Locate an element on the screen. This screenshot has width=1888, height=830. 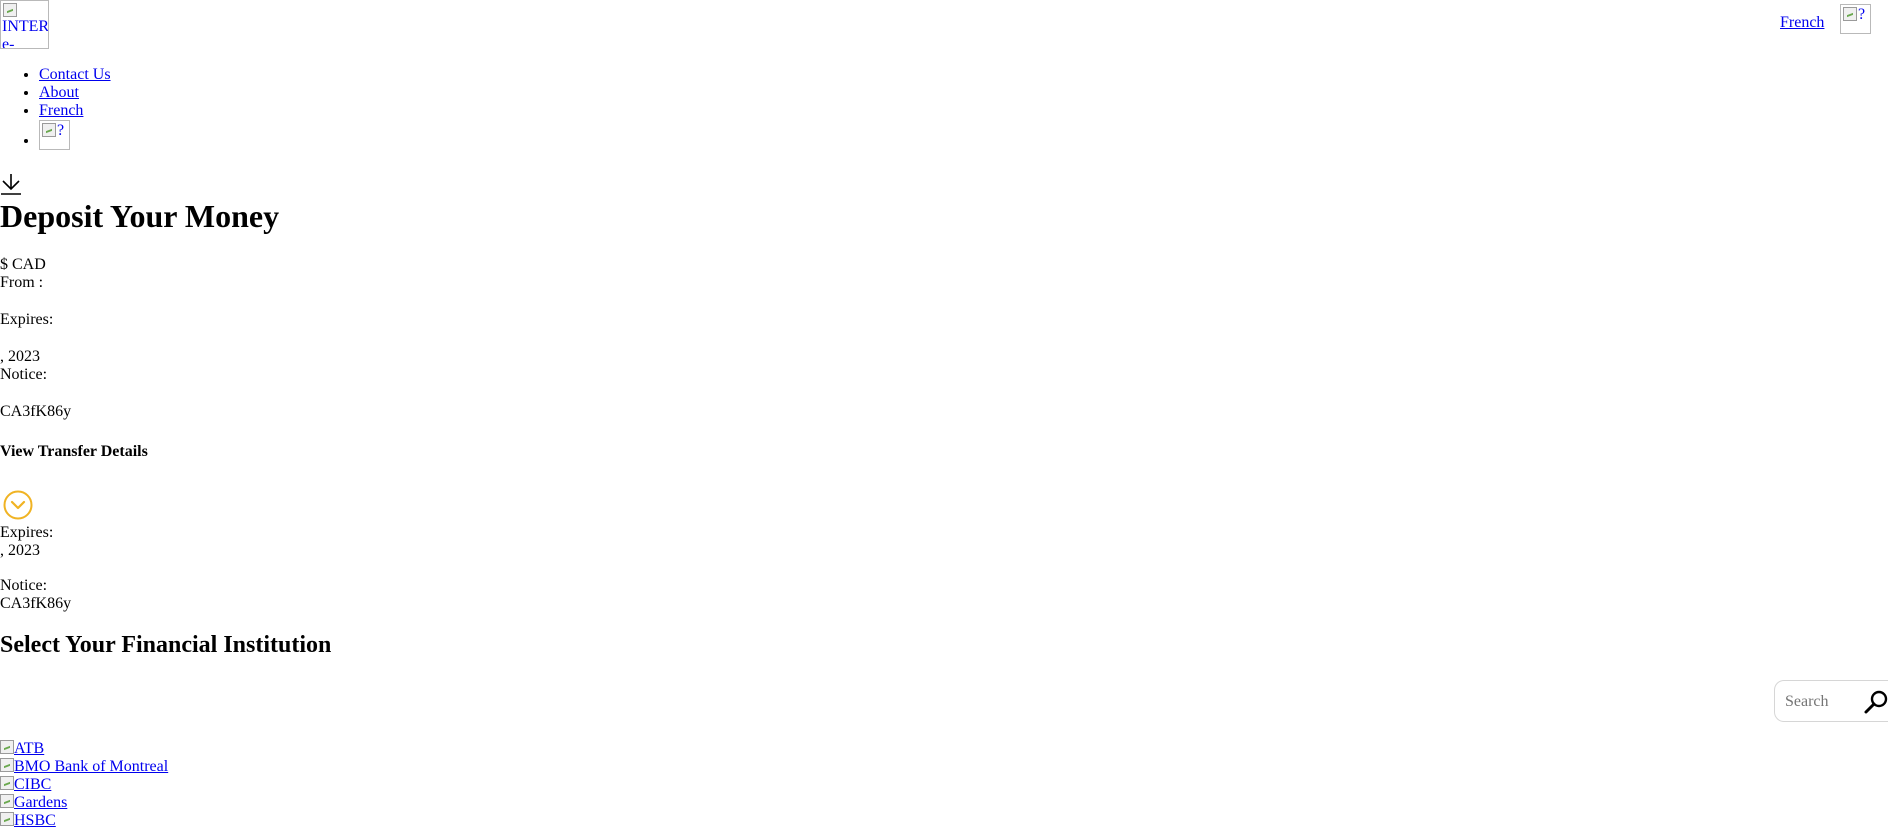
details-notice-label: Notice: is located at coordinates (24, 585).